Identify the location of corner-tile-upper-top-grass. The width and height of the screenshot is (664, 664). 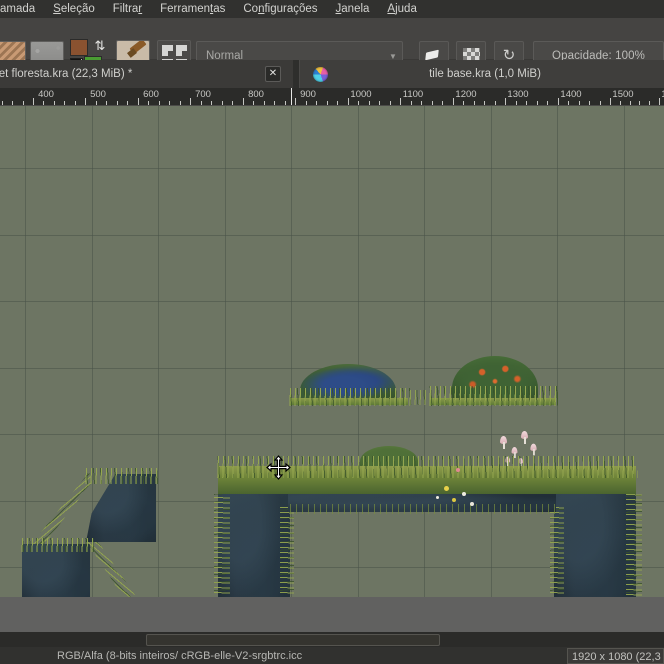
(121, 476).